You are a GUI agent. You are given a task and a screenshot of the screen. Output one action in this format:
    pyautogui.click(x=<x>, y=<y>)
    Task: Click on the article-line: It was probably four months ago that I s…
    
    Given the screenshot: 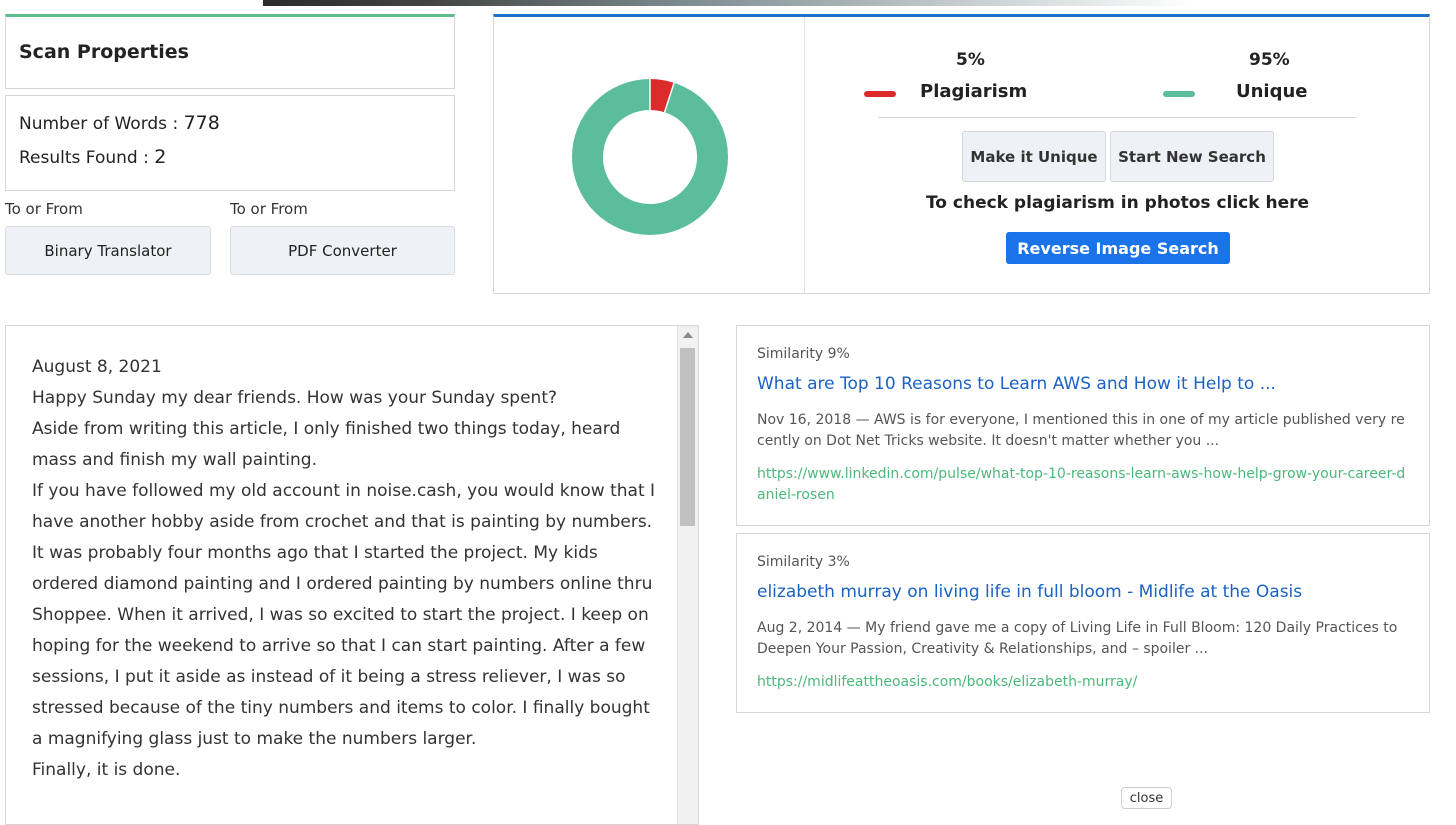 What is the action you would take?
    pyautogui.click(x=342, y=646)
    